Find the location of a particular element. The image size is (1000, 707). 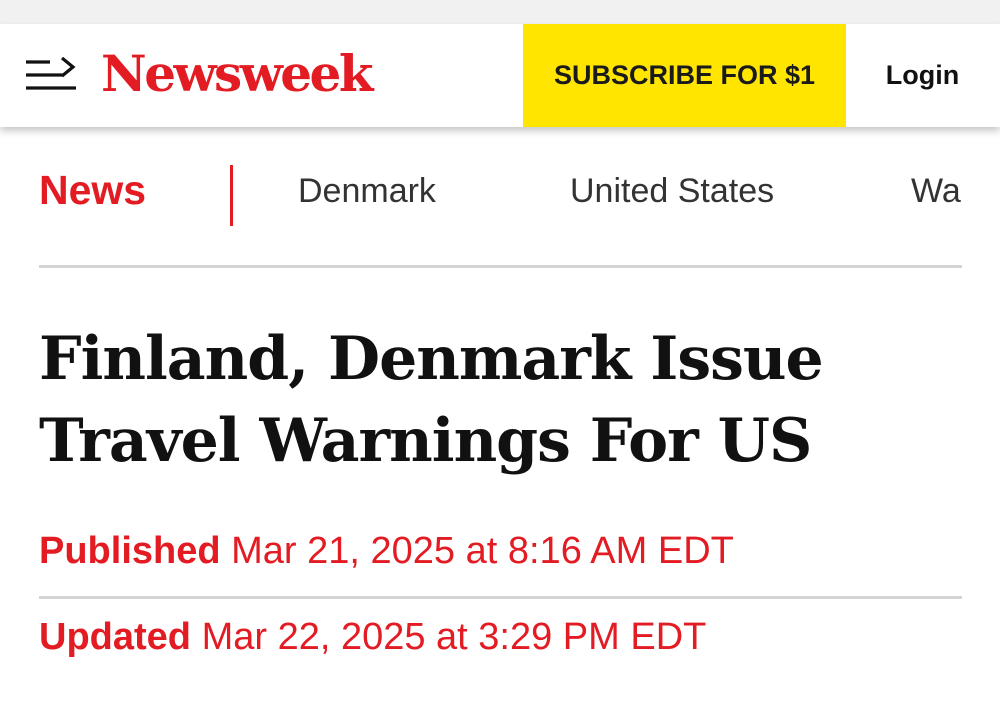

section-nav-divider is located at coordinates (231, 195).